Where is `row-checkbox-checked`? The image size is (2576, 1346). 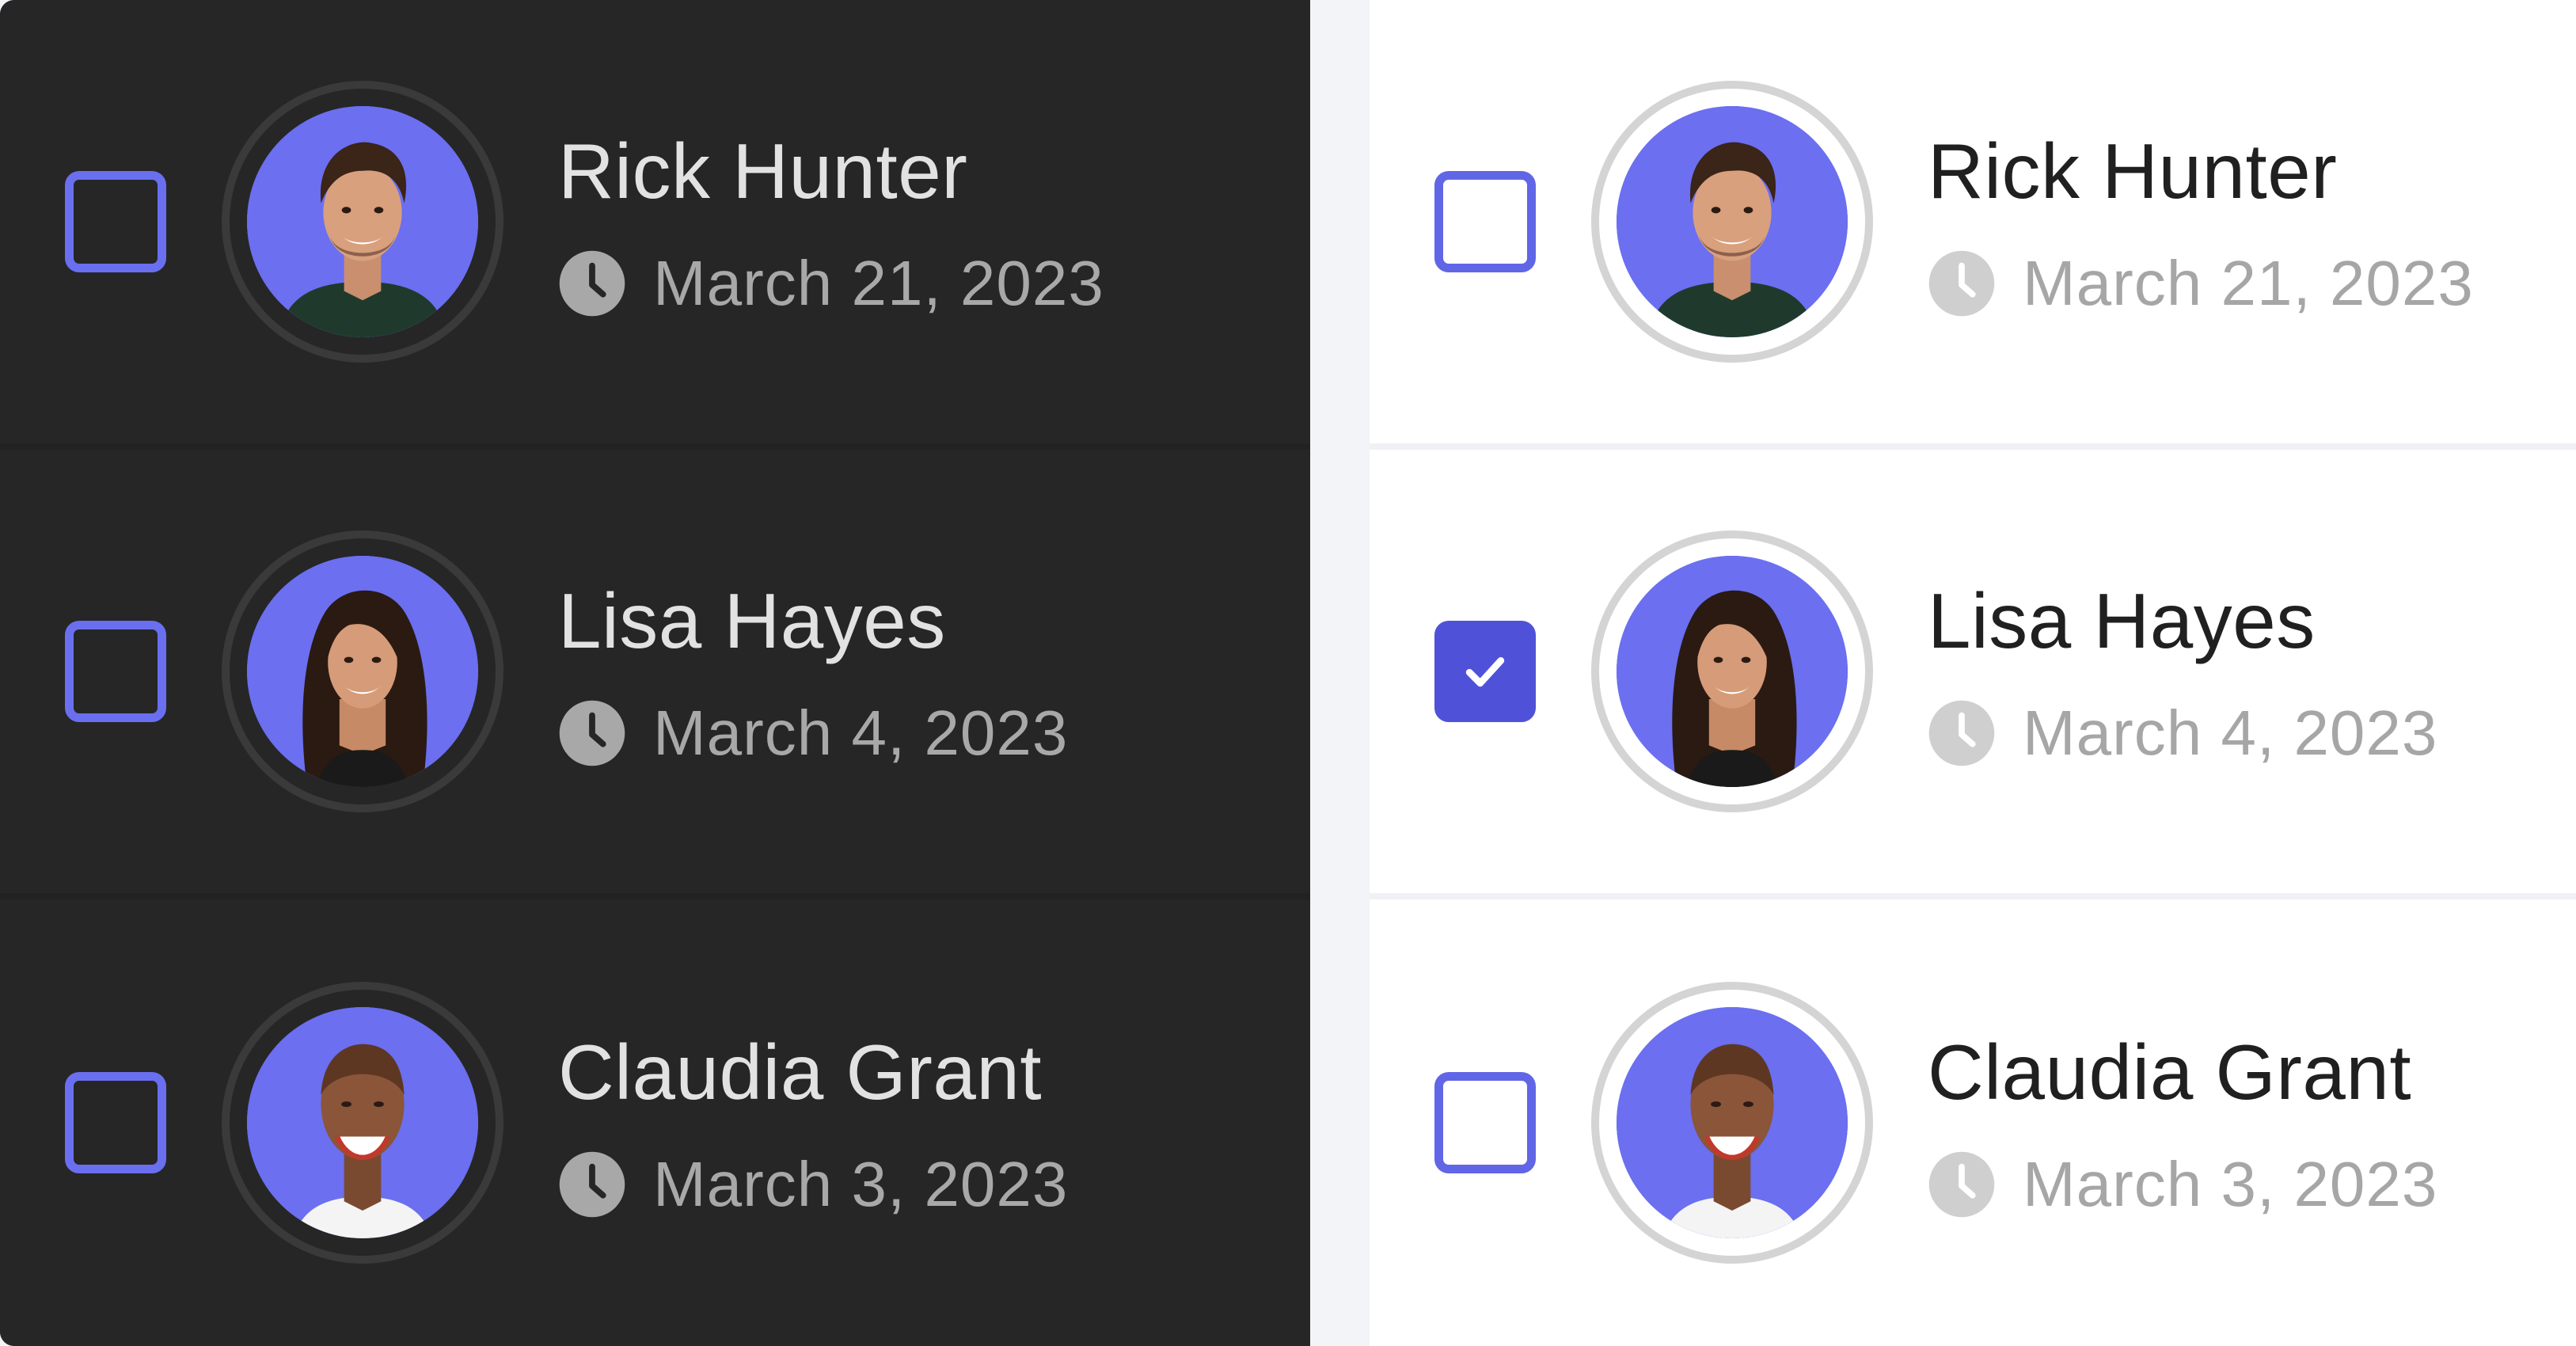 row-checkbox-checked is located at coordinates (1485, 671).